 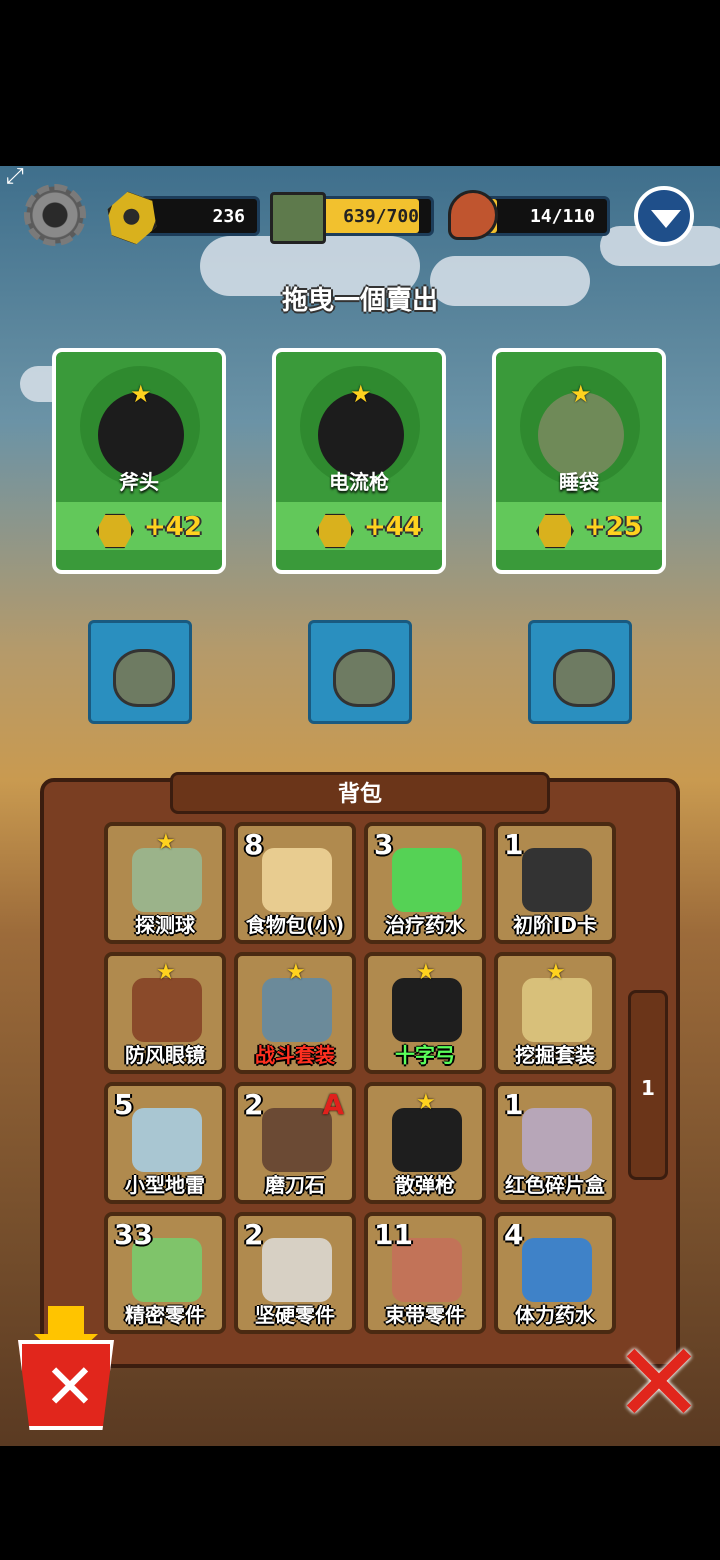 I want to click on sell-card-sleeping-bag: ★ 睡袋 +25, so click(x=579, y=461).